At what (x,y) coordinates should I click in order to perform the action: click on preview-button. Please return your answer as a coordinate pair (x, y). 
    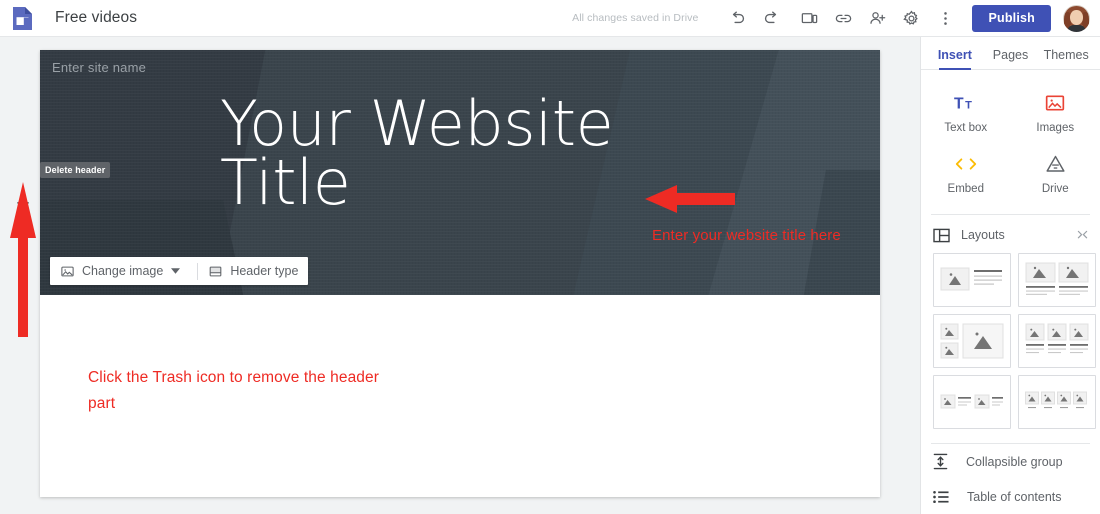
    Looking at the image, I should click on (809, 18).